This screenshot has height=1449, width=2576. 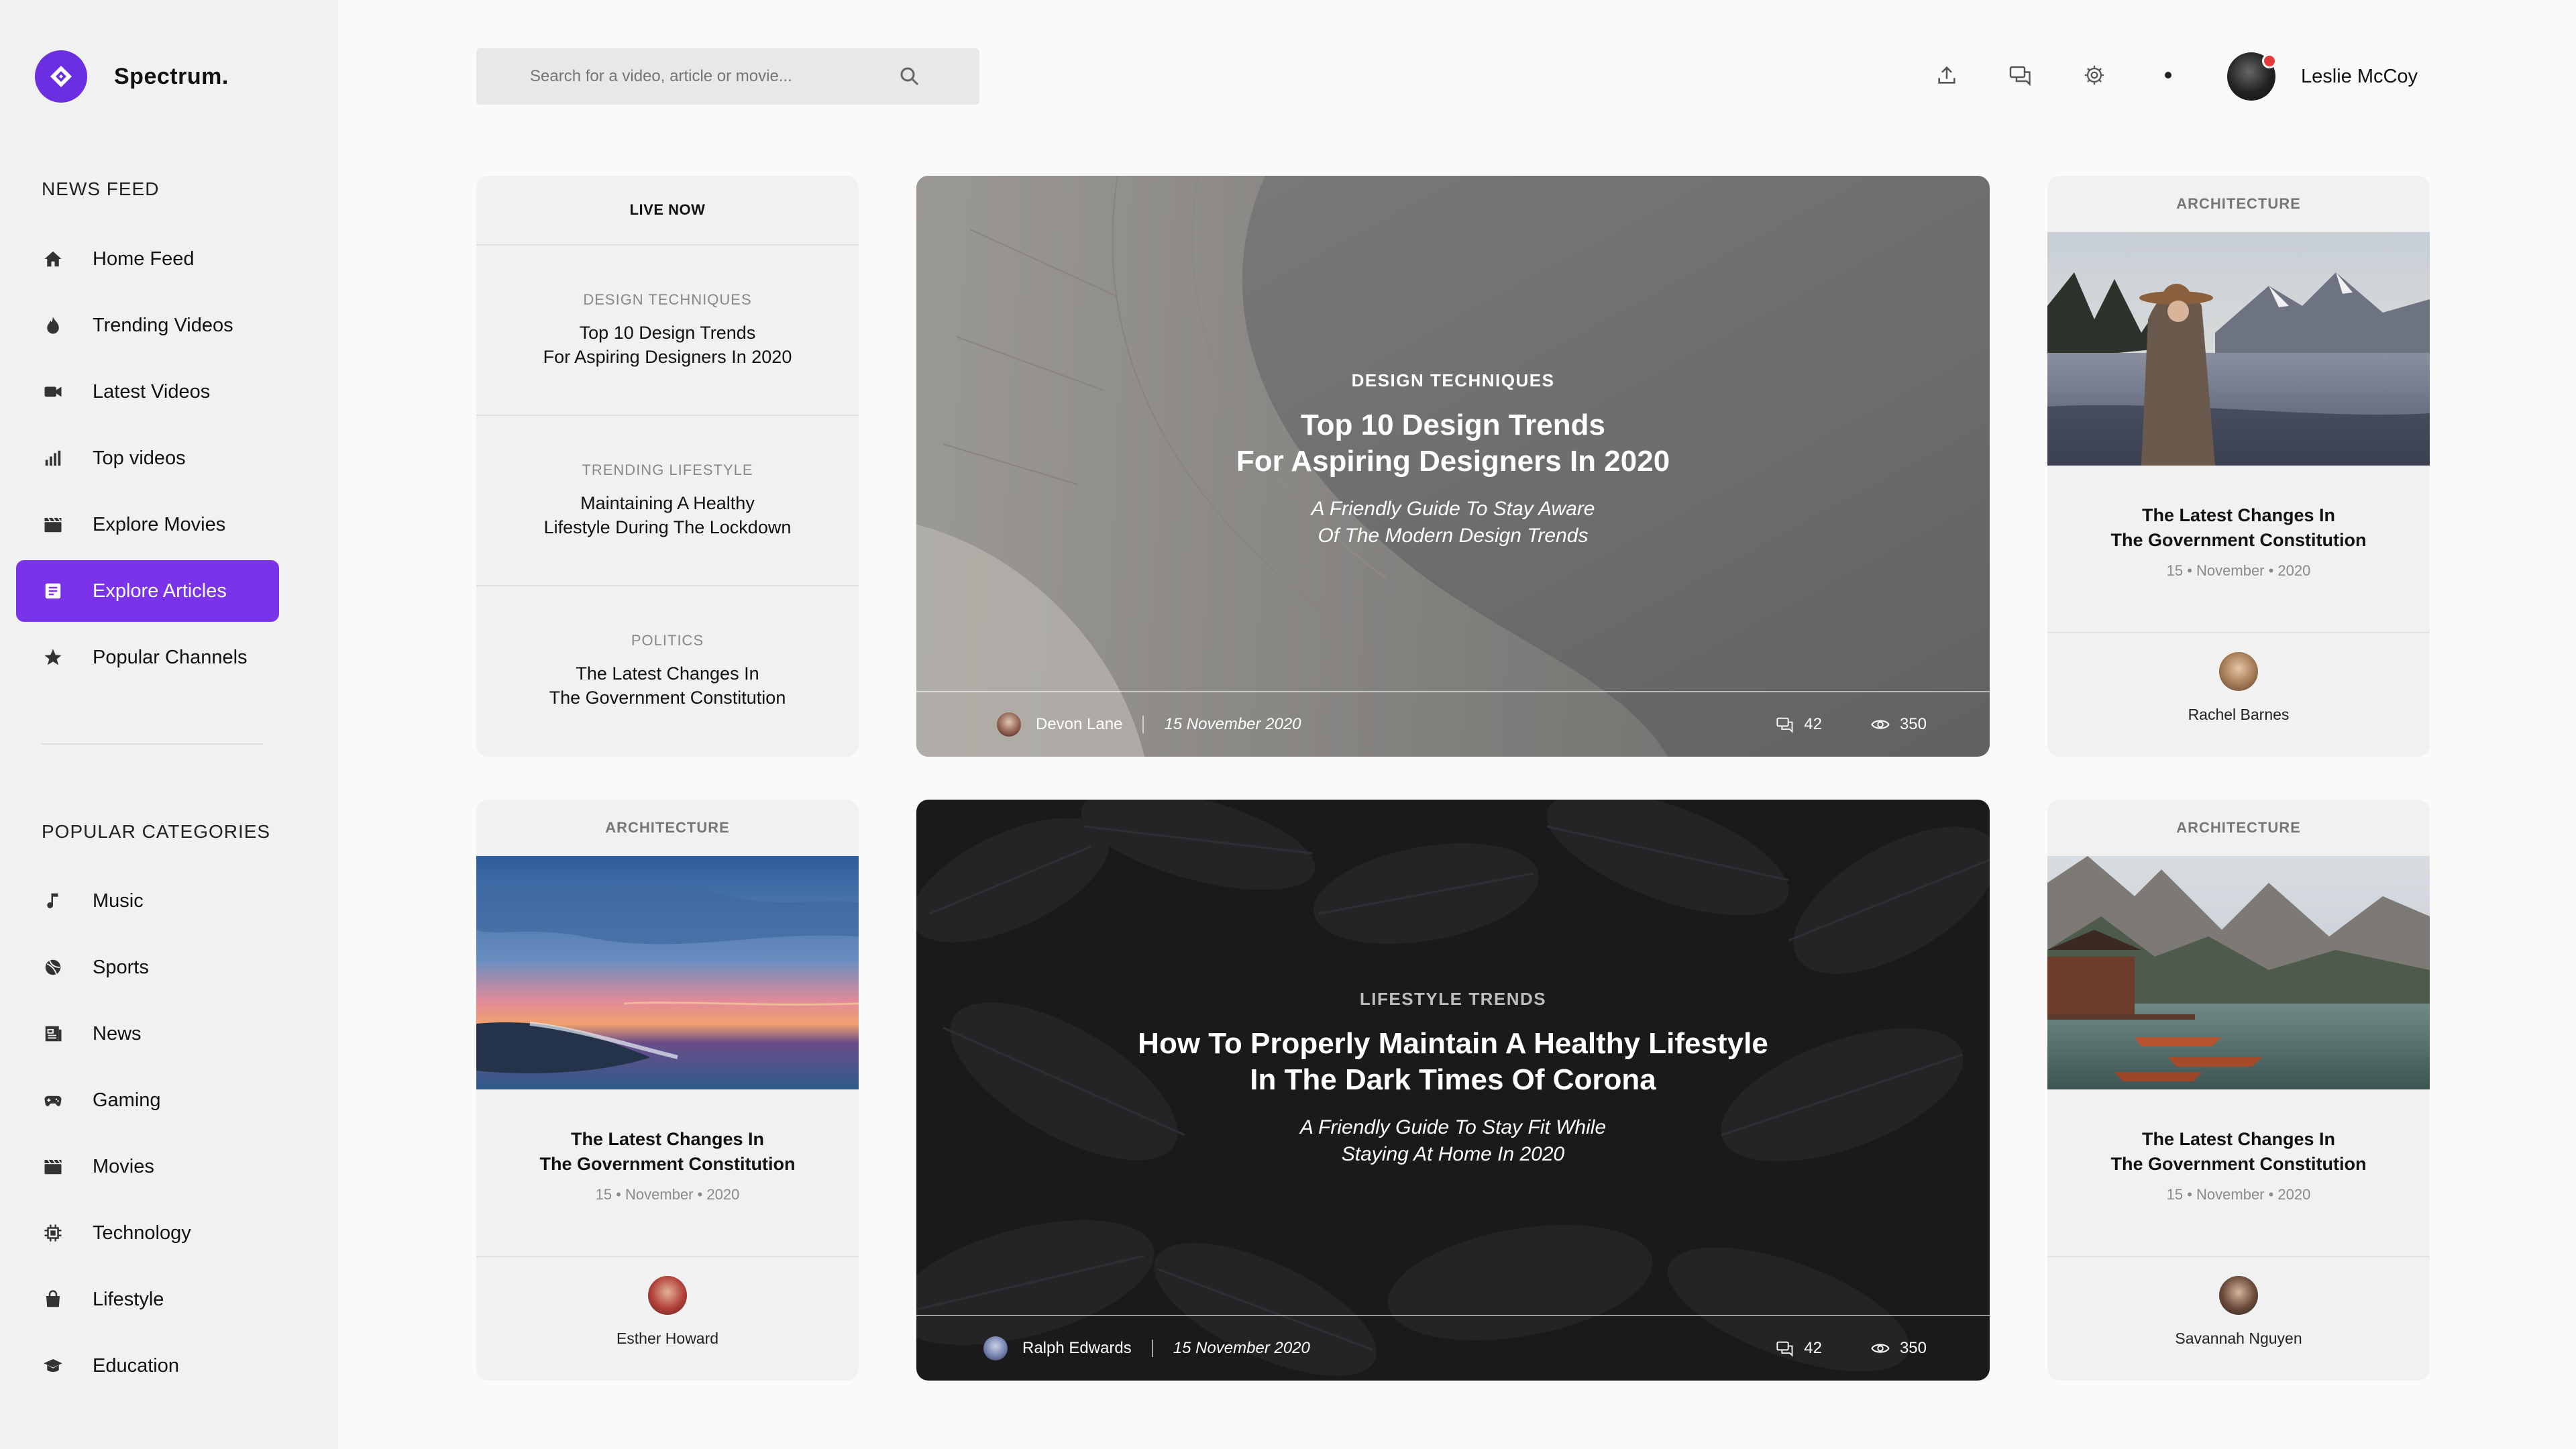 What do you see at coordinates (2359, 76) in the screenshot?
I see `user-name: Leslie McCoy` at bounding box center [2359, 76].